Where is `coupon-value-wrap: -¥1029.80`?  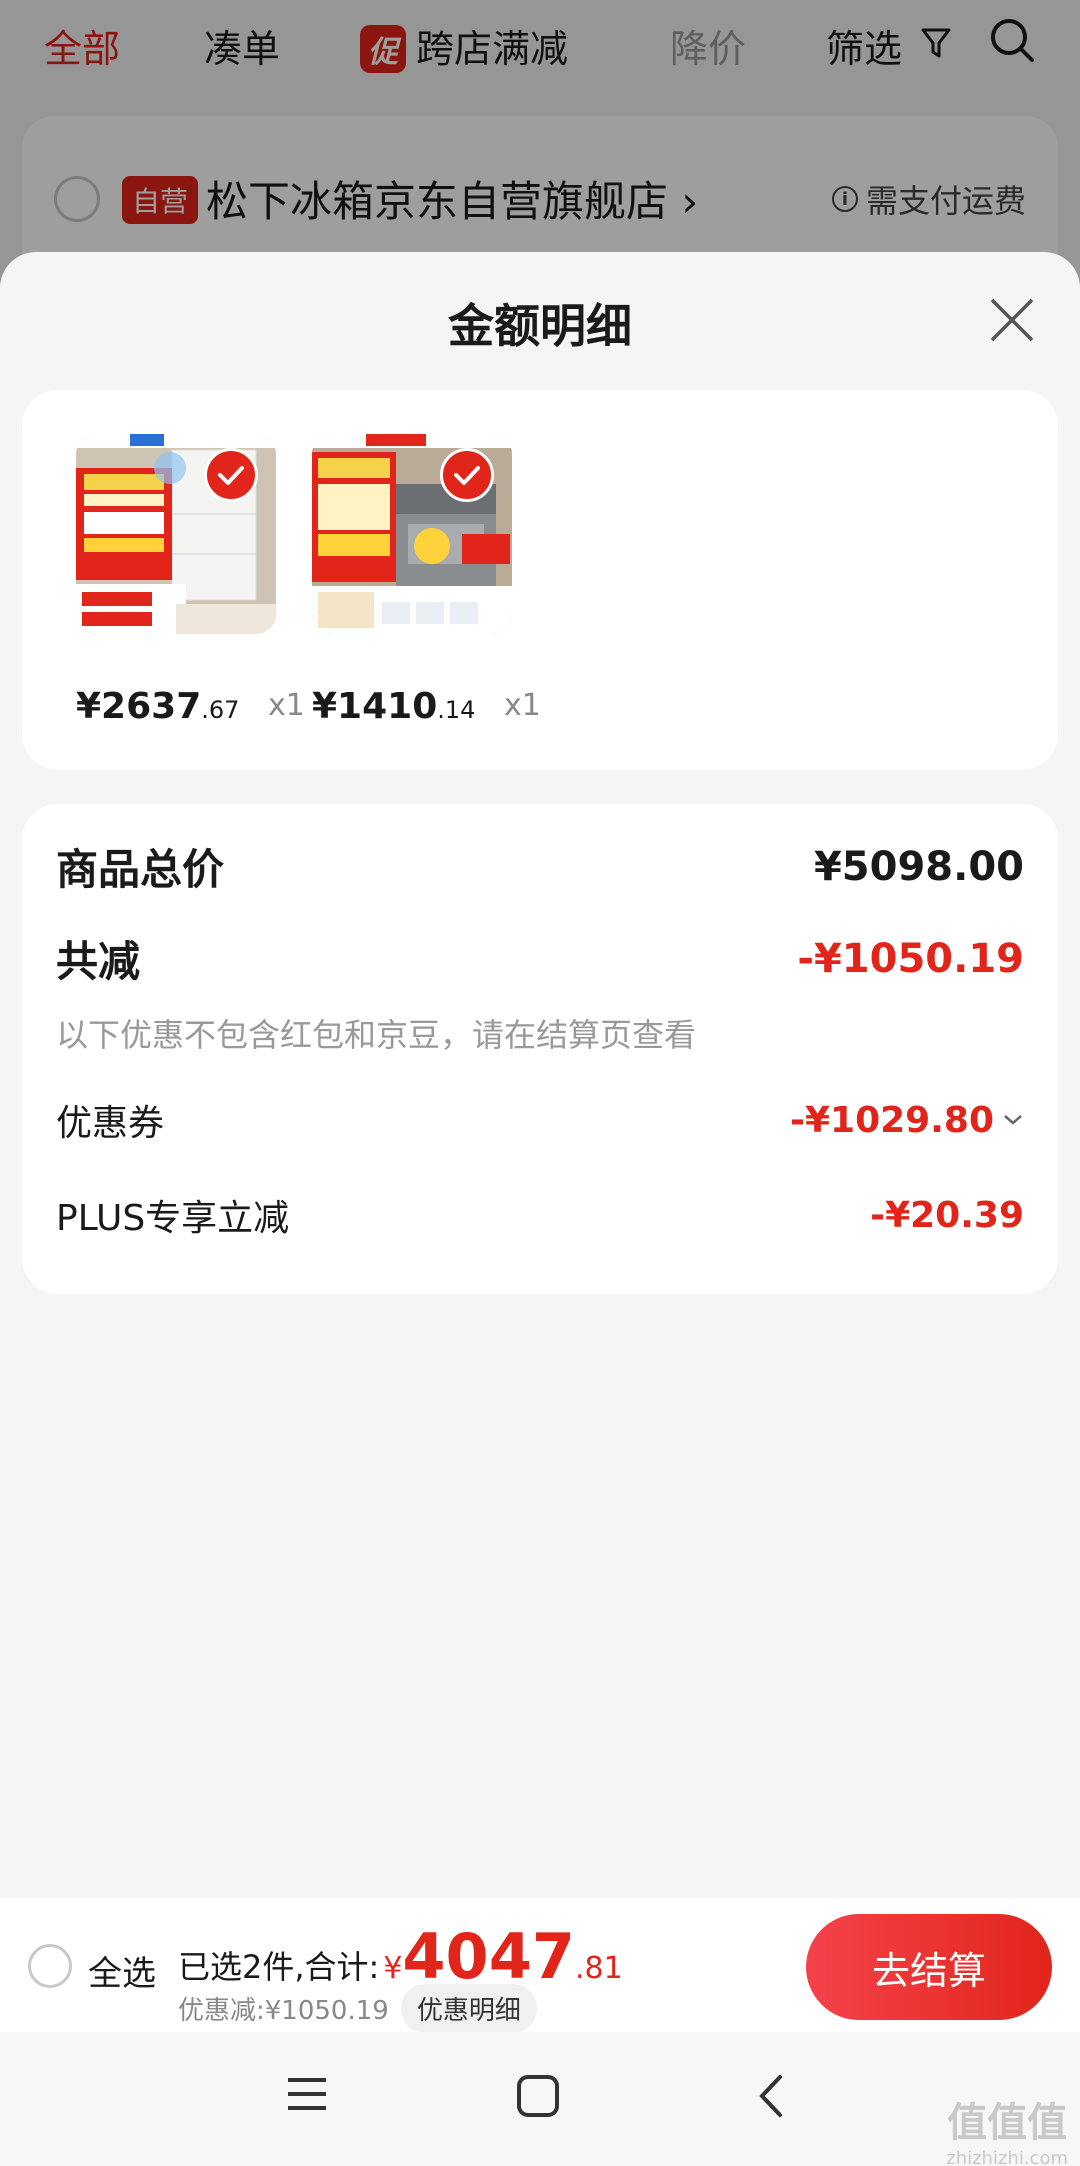
coupon-value-wrap: -¥1029.80 is located at coordinates (907, 1120).